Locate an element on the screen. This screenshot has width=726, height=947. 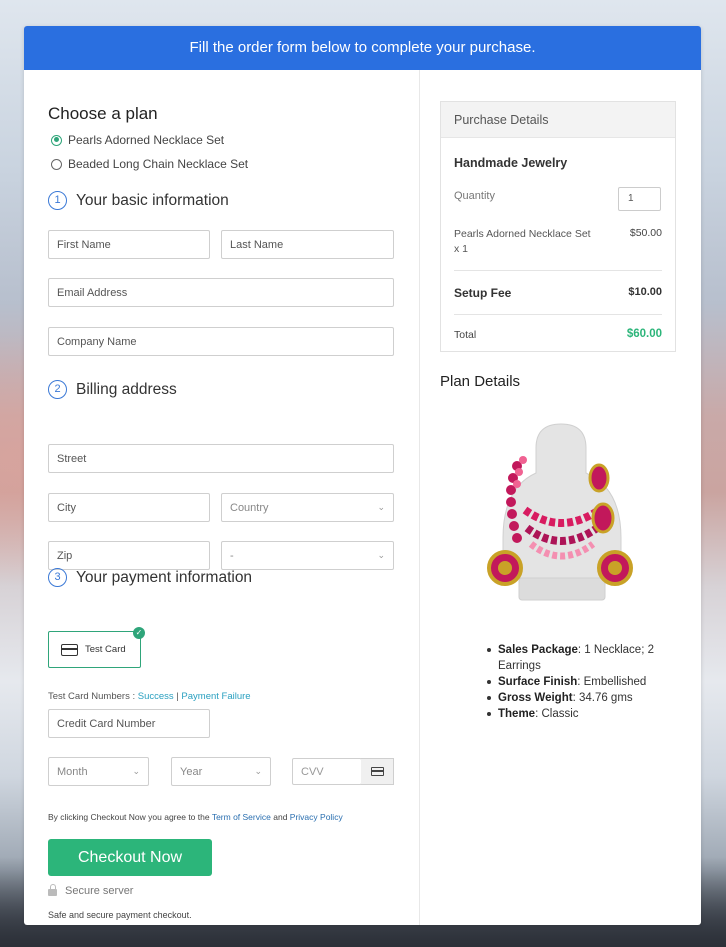
section-title: Your payment information is located at coordinates (164, 577).